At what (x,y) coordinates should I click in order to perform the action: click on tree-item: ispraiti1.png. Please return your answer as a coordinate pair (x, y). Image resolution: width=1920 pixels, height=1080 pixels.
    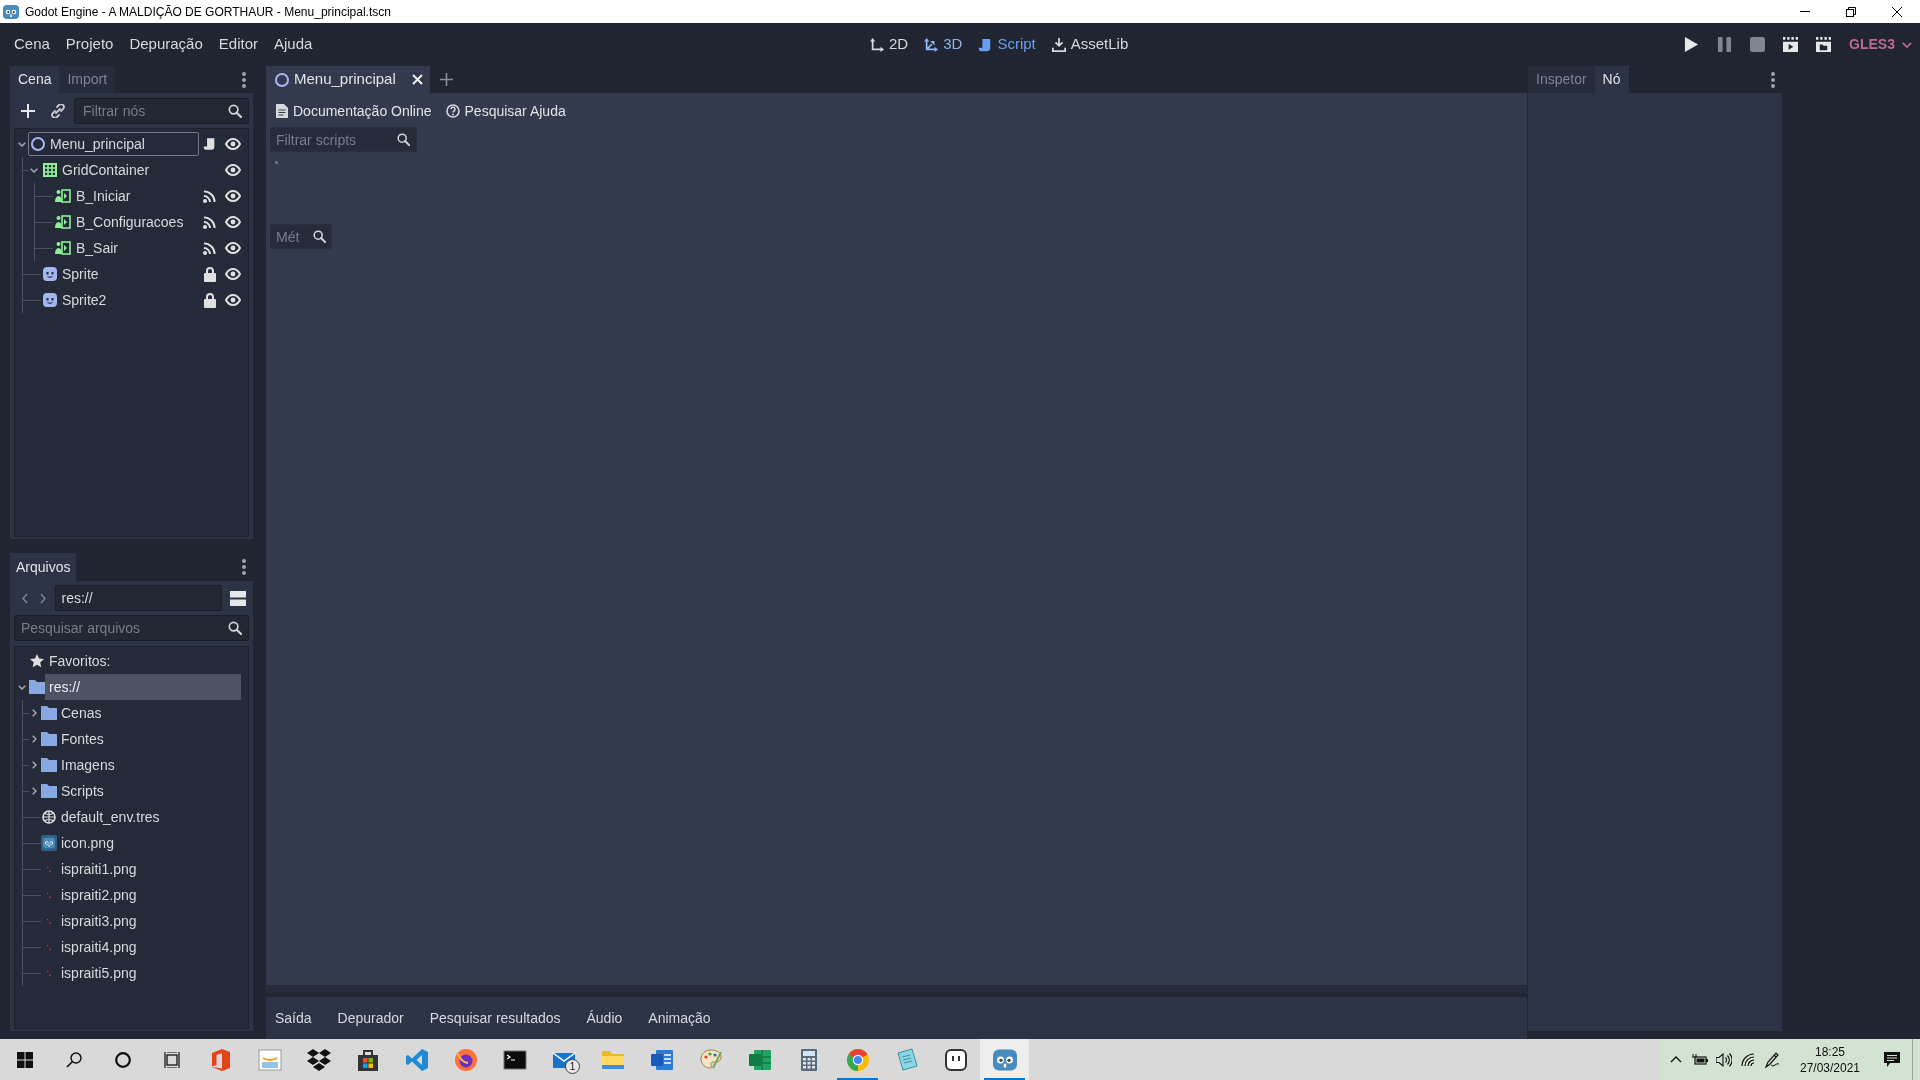
    Looking at the image, I should click on (100, 869).